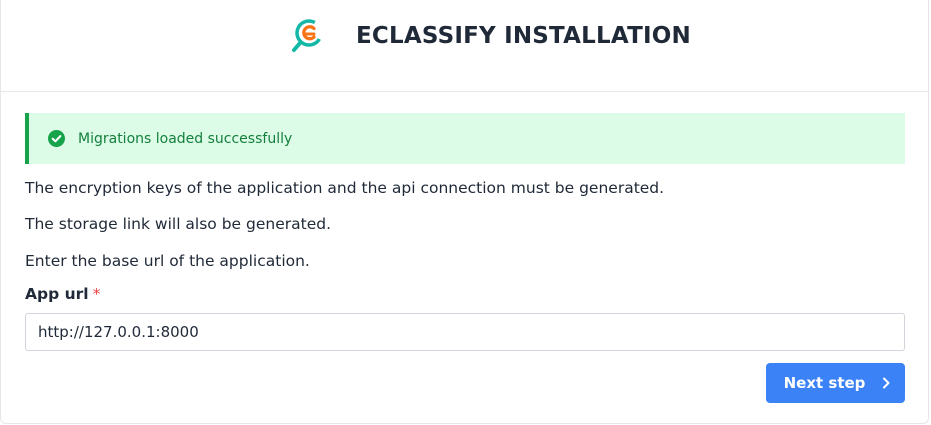 The height and width of the screenshot is (425, 931). Describe the element at coordinates (178, 224) in the screenshot. I see `info-text-storage: The storage link will also be generated.` at that location.